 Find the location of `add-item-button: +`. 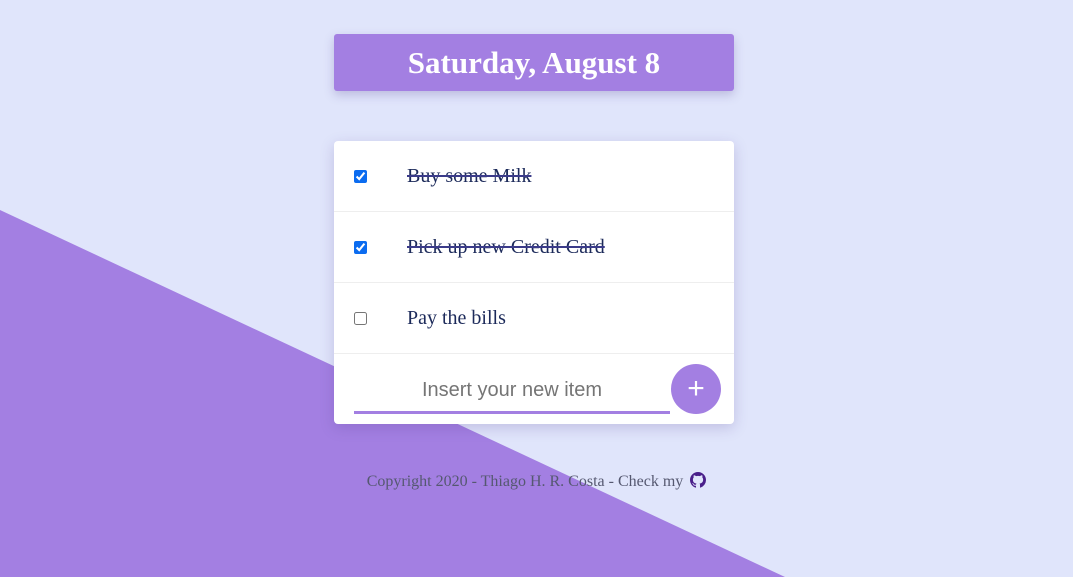

add-item-button: + is located at coordinates (696, 389).